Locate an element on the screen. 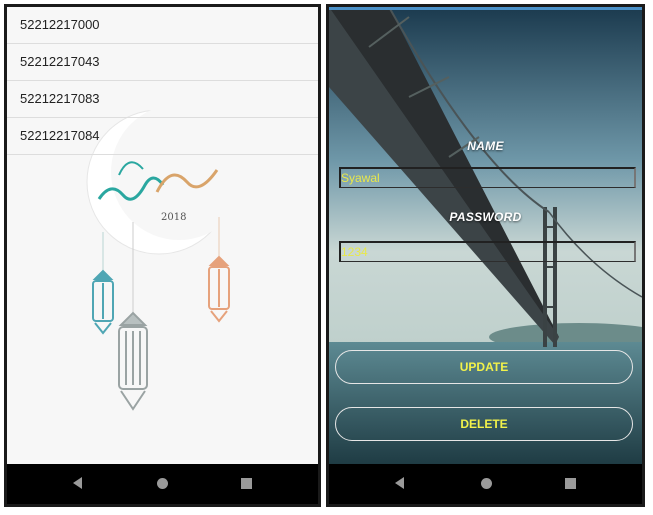 This screenshot has width=653, height=515. list-item: 52212217043 is located at coordinates (162, 62).